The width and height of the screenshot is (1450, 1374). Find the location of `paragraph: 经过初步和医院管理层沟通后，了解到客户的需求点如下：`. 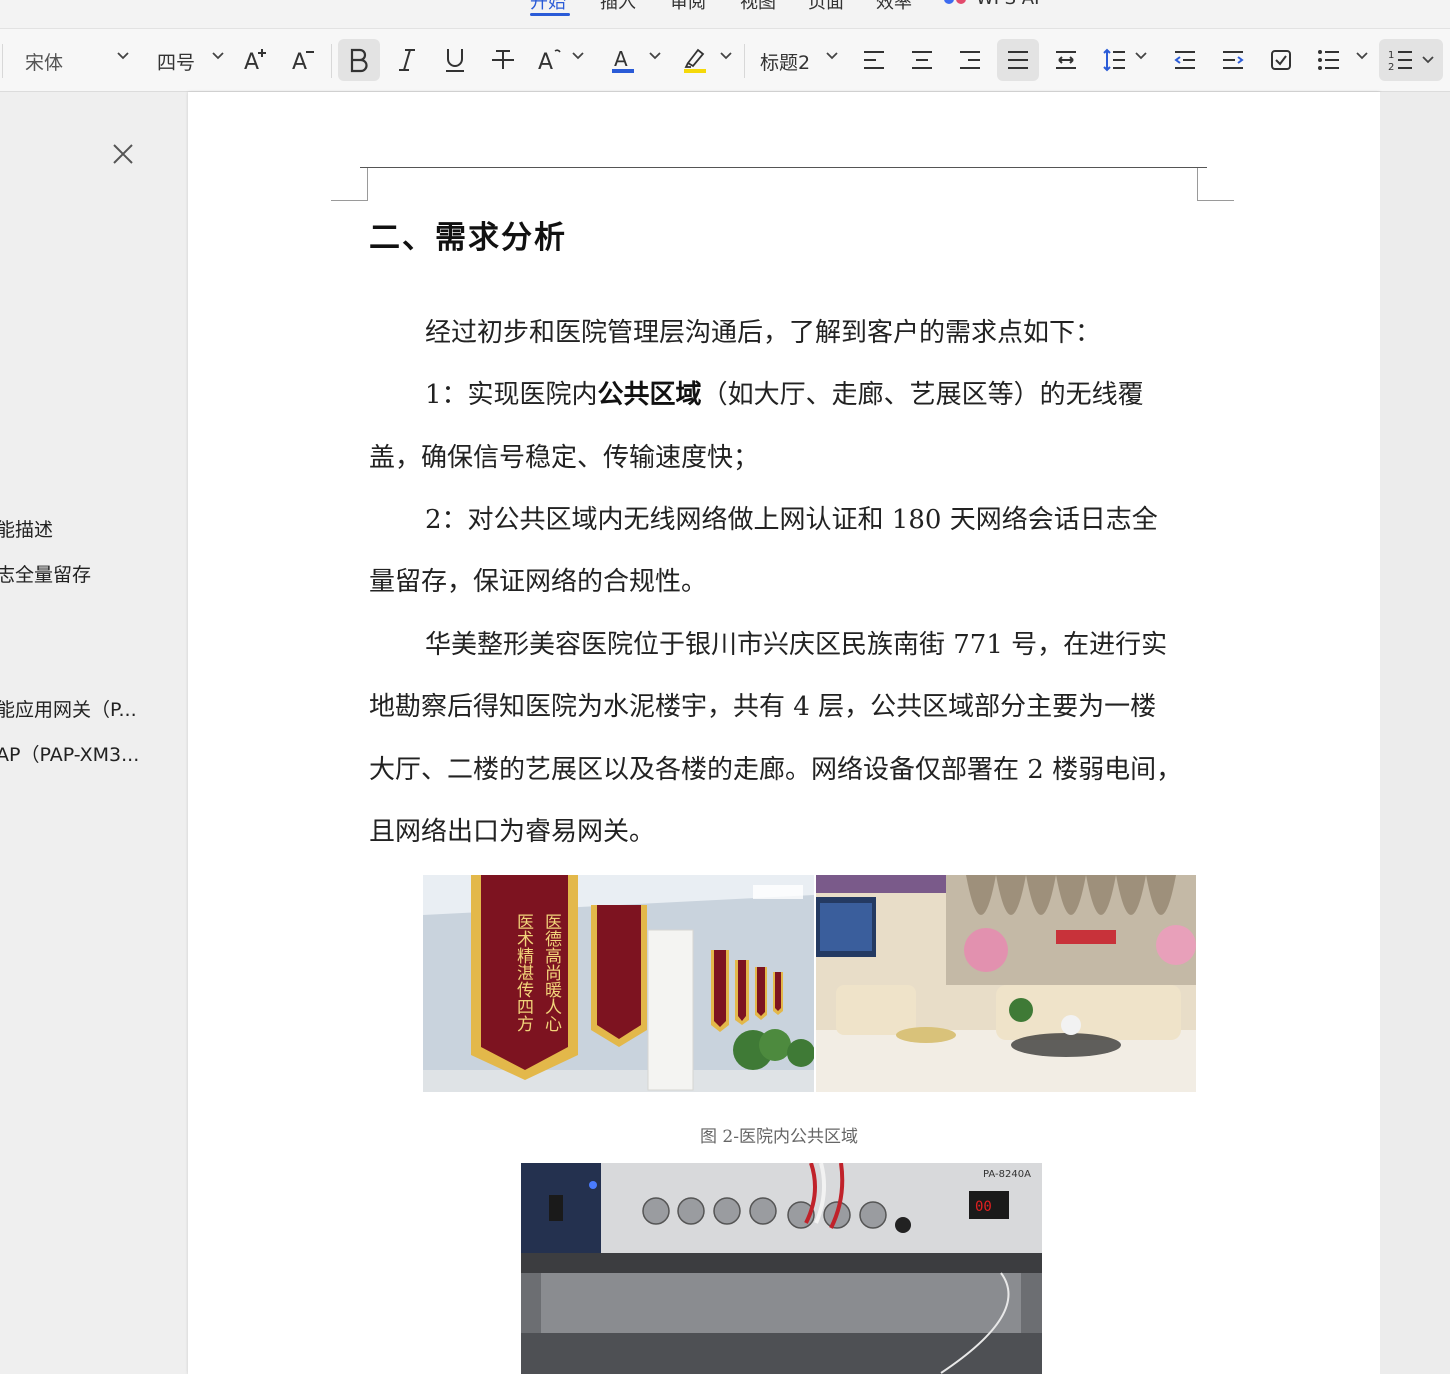

paragraph: 经过初步和医院管理层沟通后，了解到客户的需求点如下： is located at coordinates (763, 333).